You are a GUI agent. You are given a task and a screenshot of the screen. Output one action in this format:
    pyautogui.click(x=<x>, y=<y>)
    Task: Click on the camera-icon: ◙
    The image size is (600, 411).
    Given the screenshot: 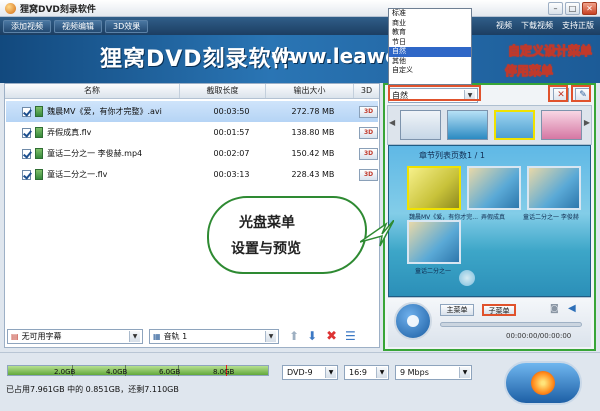 What is the action you would take?
    pyautogui.click(x=554, y=309)
    